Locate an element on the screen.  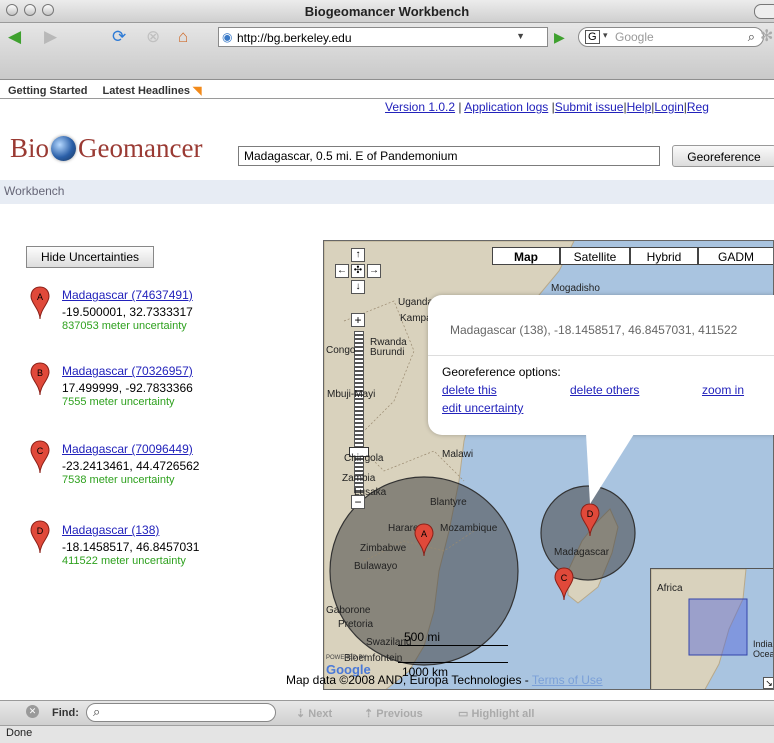
map-label: Blantyre is located at coordinates (448, 502).